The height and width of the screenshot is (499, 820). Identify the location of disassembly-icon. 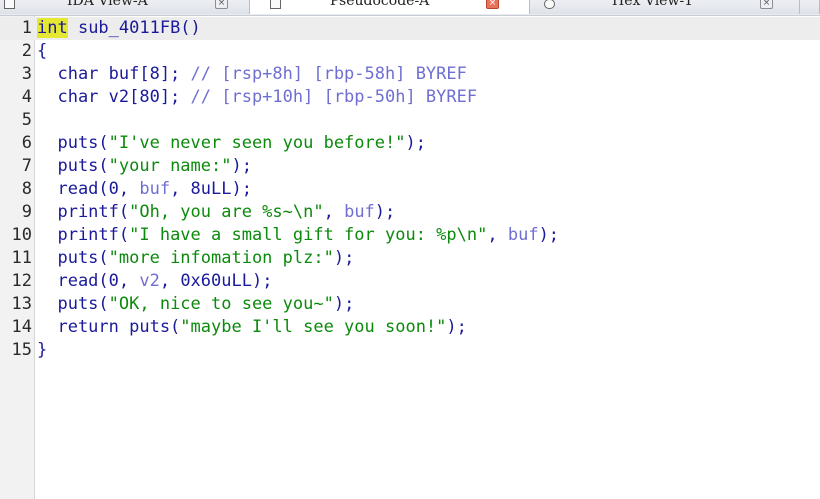
(9, 4).